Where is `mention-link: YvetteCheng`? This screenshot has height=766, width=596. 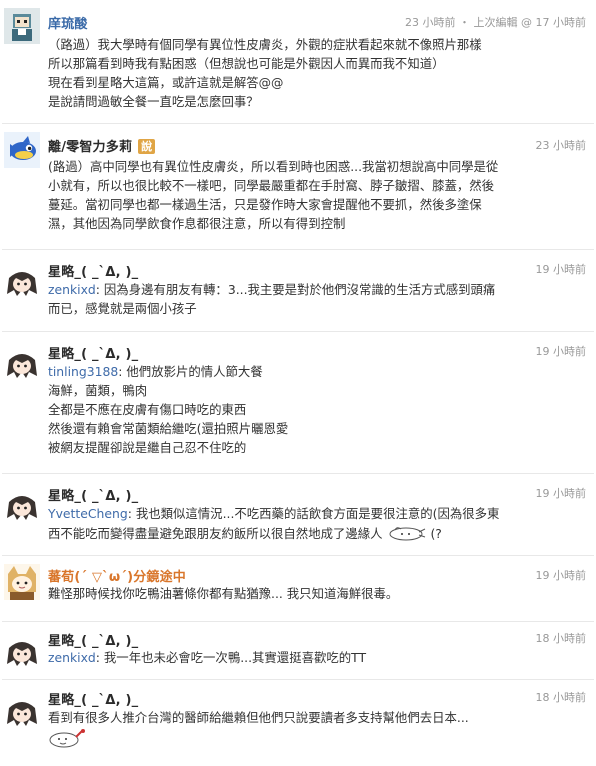 mention-link: YvetteCheng is located at coordinates (88, 513).